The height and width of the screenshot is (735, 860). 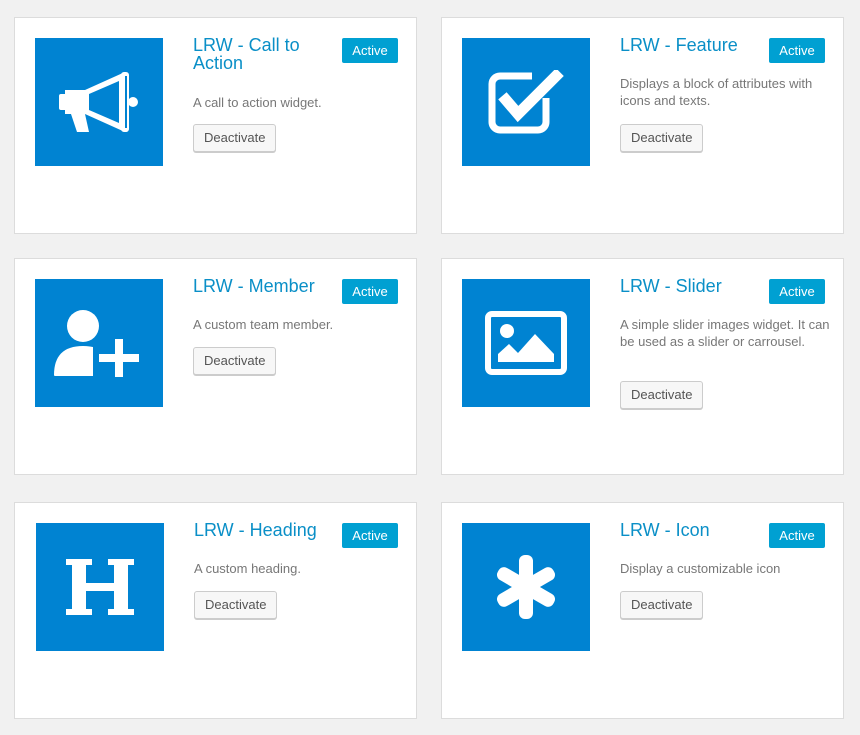 What do you see at coordinates (261, 530) in the screenshot?
I see `widget-title: LRW - Heading` at bounding box center [261, 530].